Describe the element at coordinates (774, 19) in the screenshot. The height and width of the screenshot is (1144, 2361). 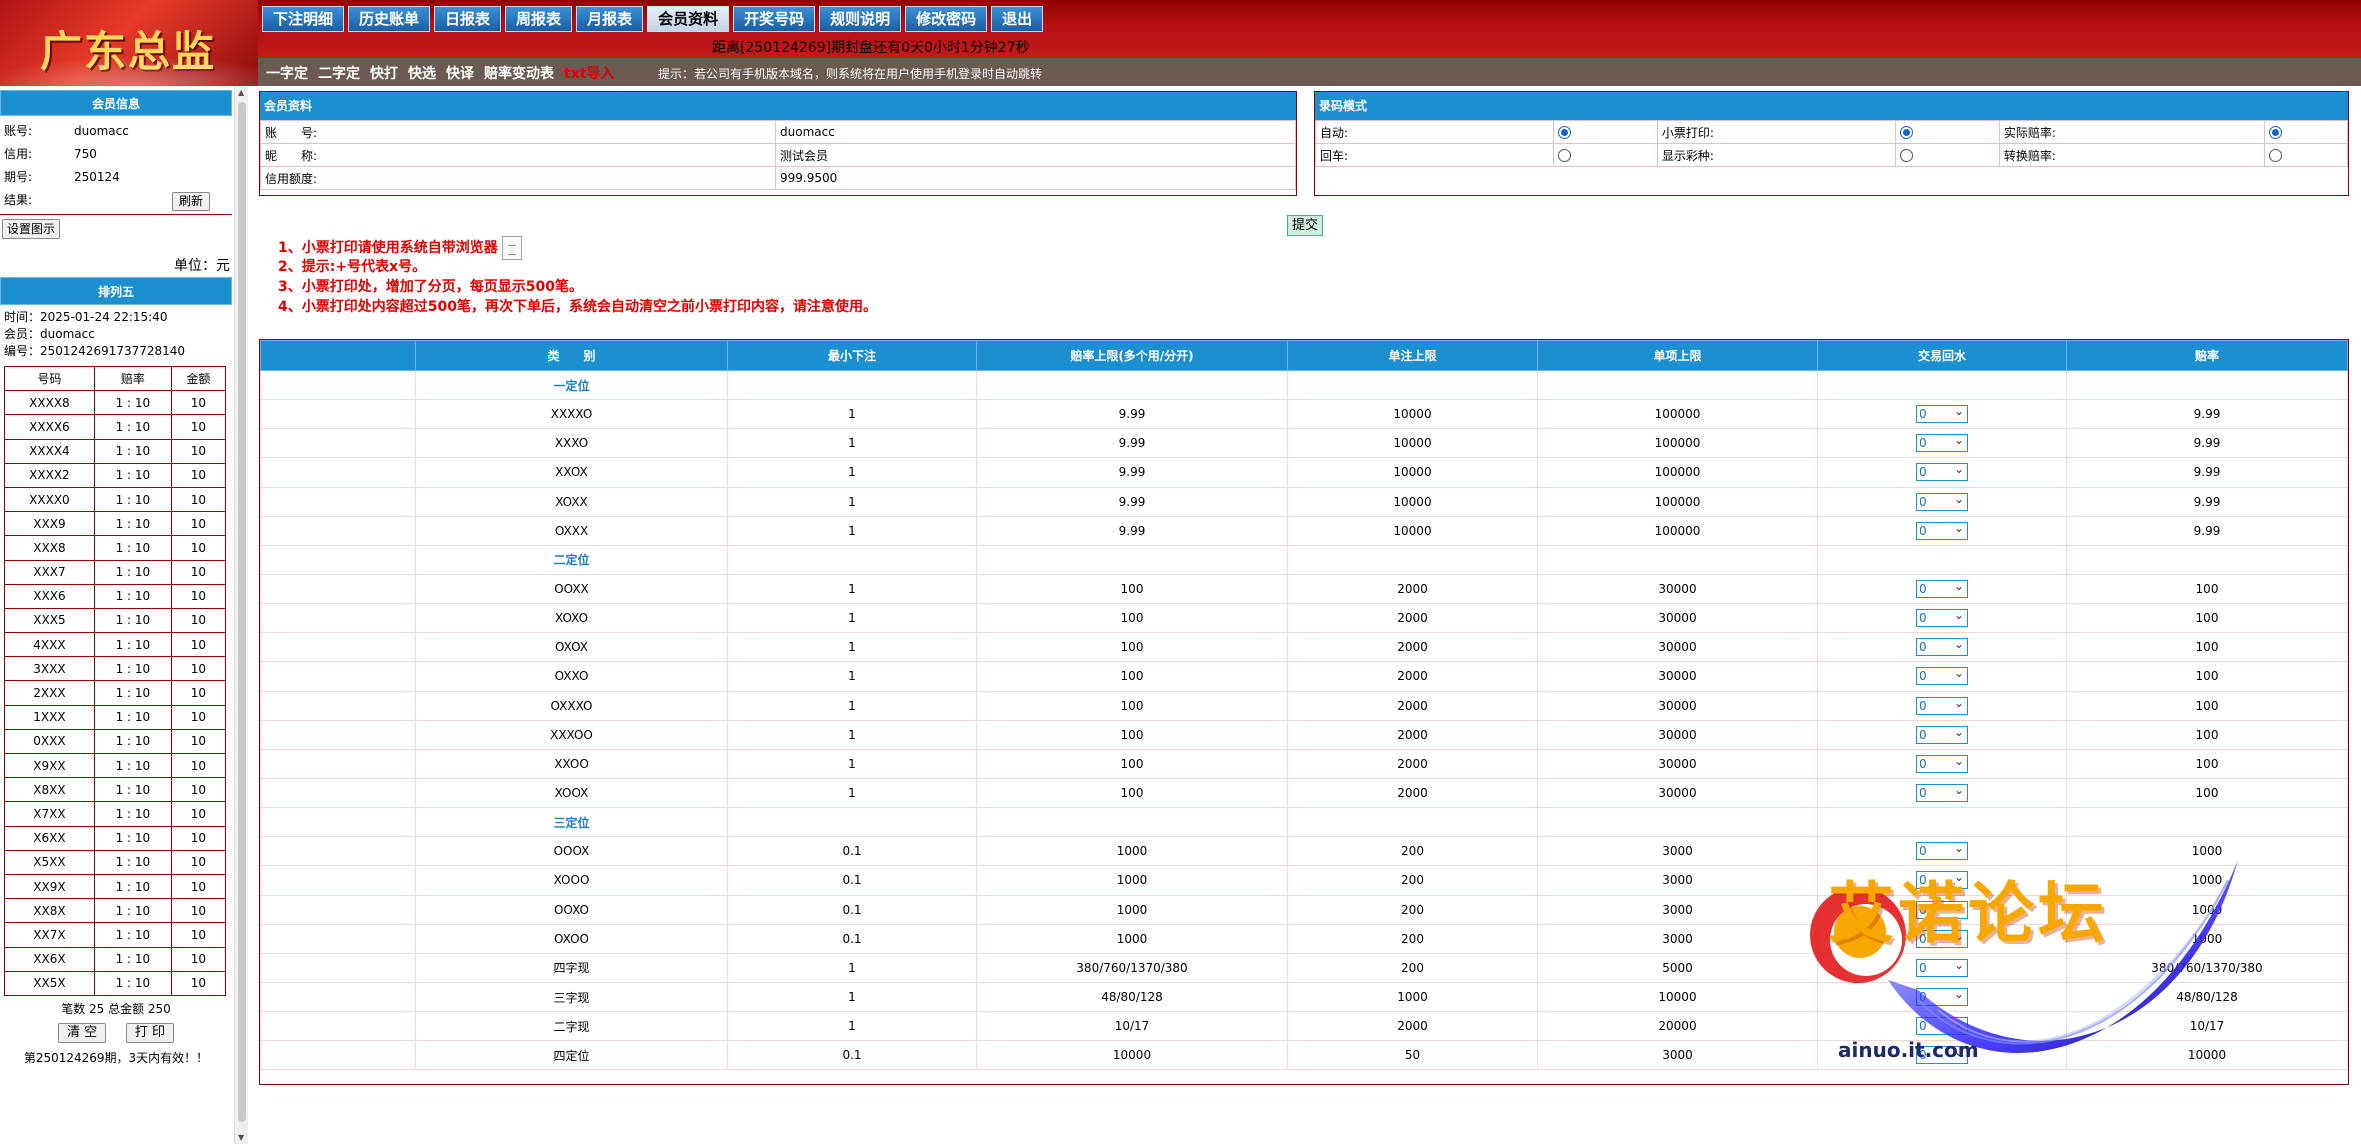
I see `nav-item: 开奖号码` at that location.